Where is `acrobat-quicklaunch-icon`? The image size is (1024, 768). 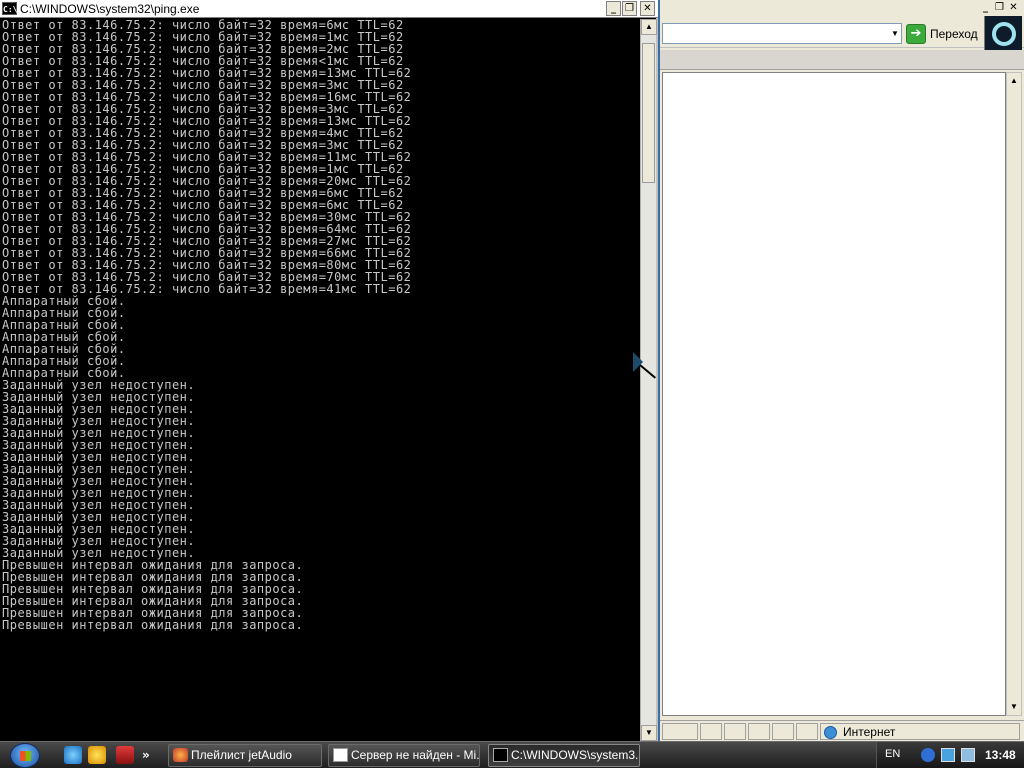 acrobat-quicklaunch-icon is located at coordinates (125, 755).